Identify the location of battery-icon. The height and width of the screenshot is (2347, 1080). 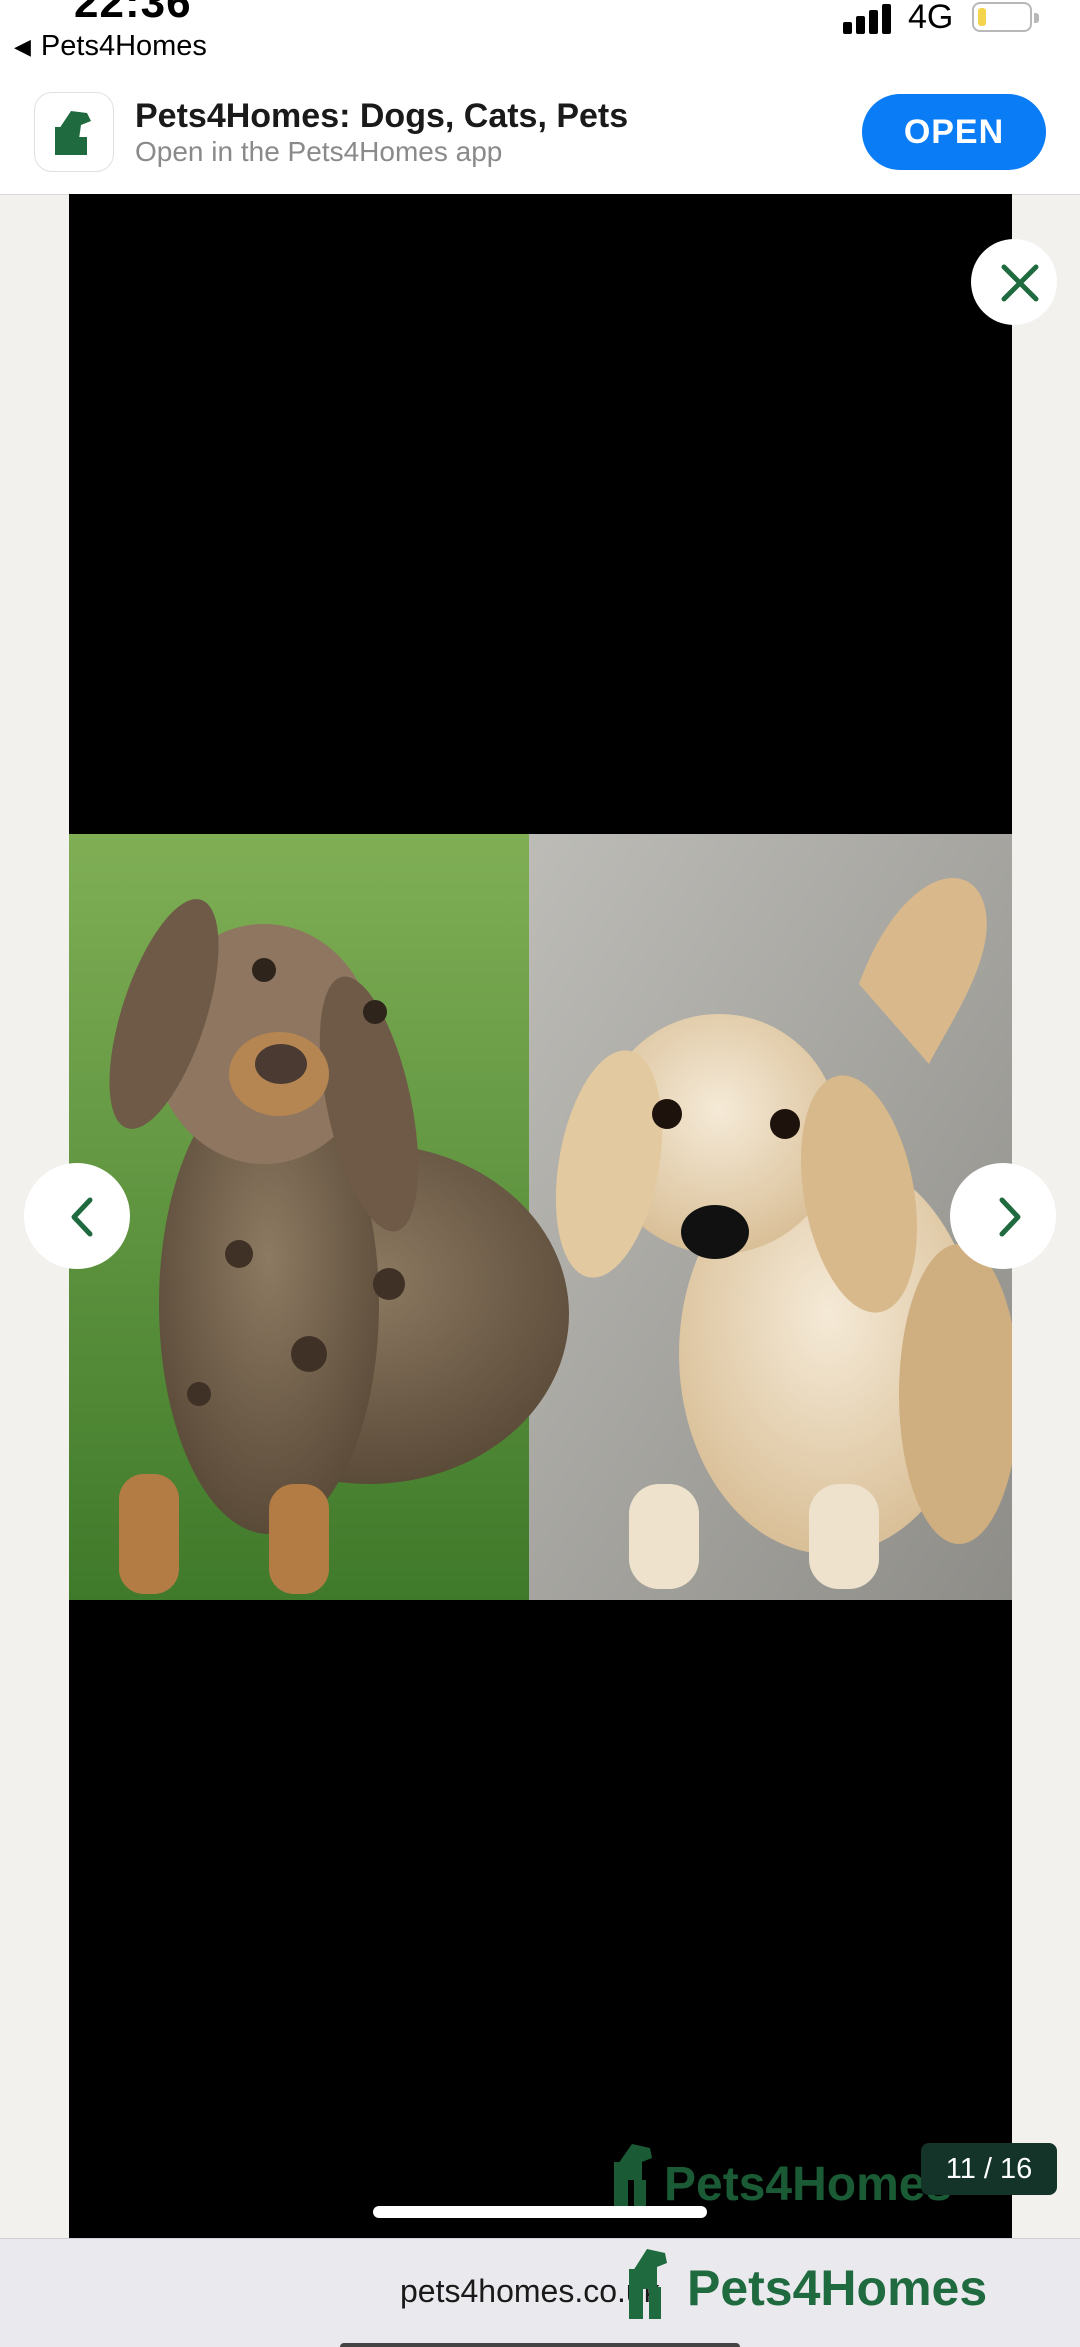
(1005, 17).